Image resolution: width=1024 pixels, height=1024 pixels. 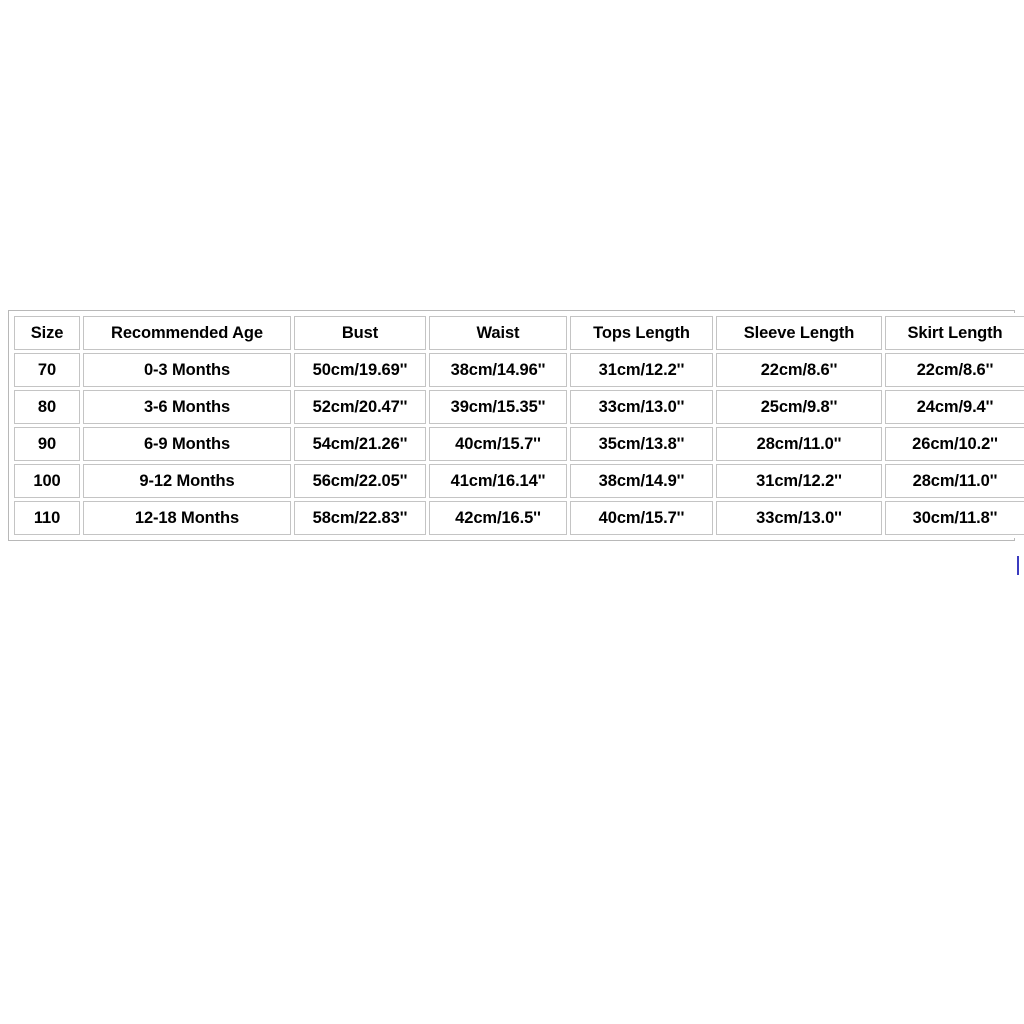 What do you see at coordinates (498, 518) in the screenshot?
I see `cell-waist: 42cm/16.5''` at bounding box center [498, 518].